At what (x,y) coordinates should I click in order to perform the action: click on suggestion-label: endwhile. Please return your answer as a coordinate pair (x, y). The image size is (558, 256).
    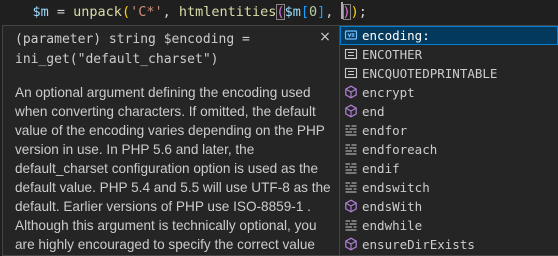
    Looking at the image, I should click on (392, 225).